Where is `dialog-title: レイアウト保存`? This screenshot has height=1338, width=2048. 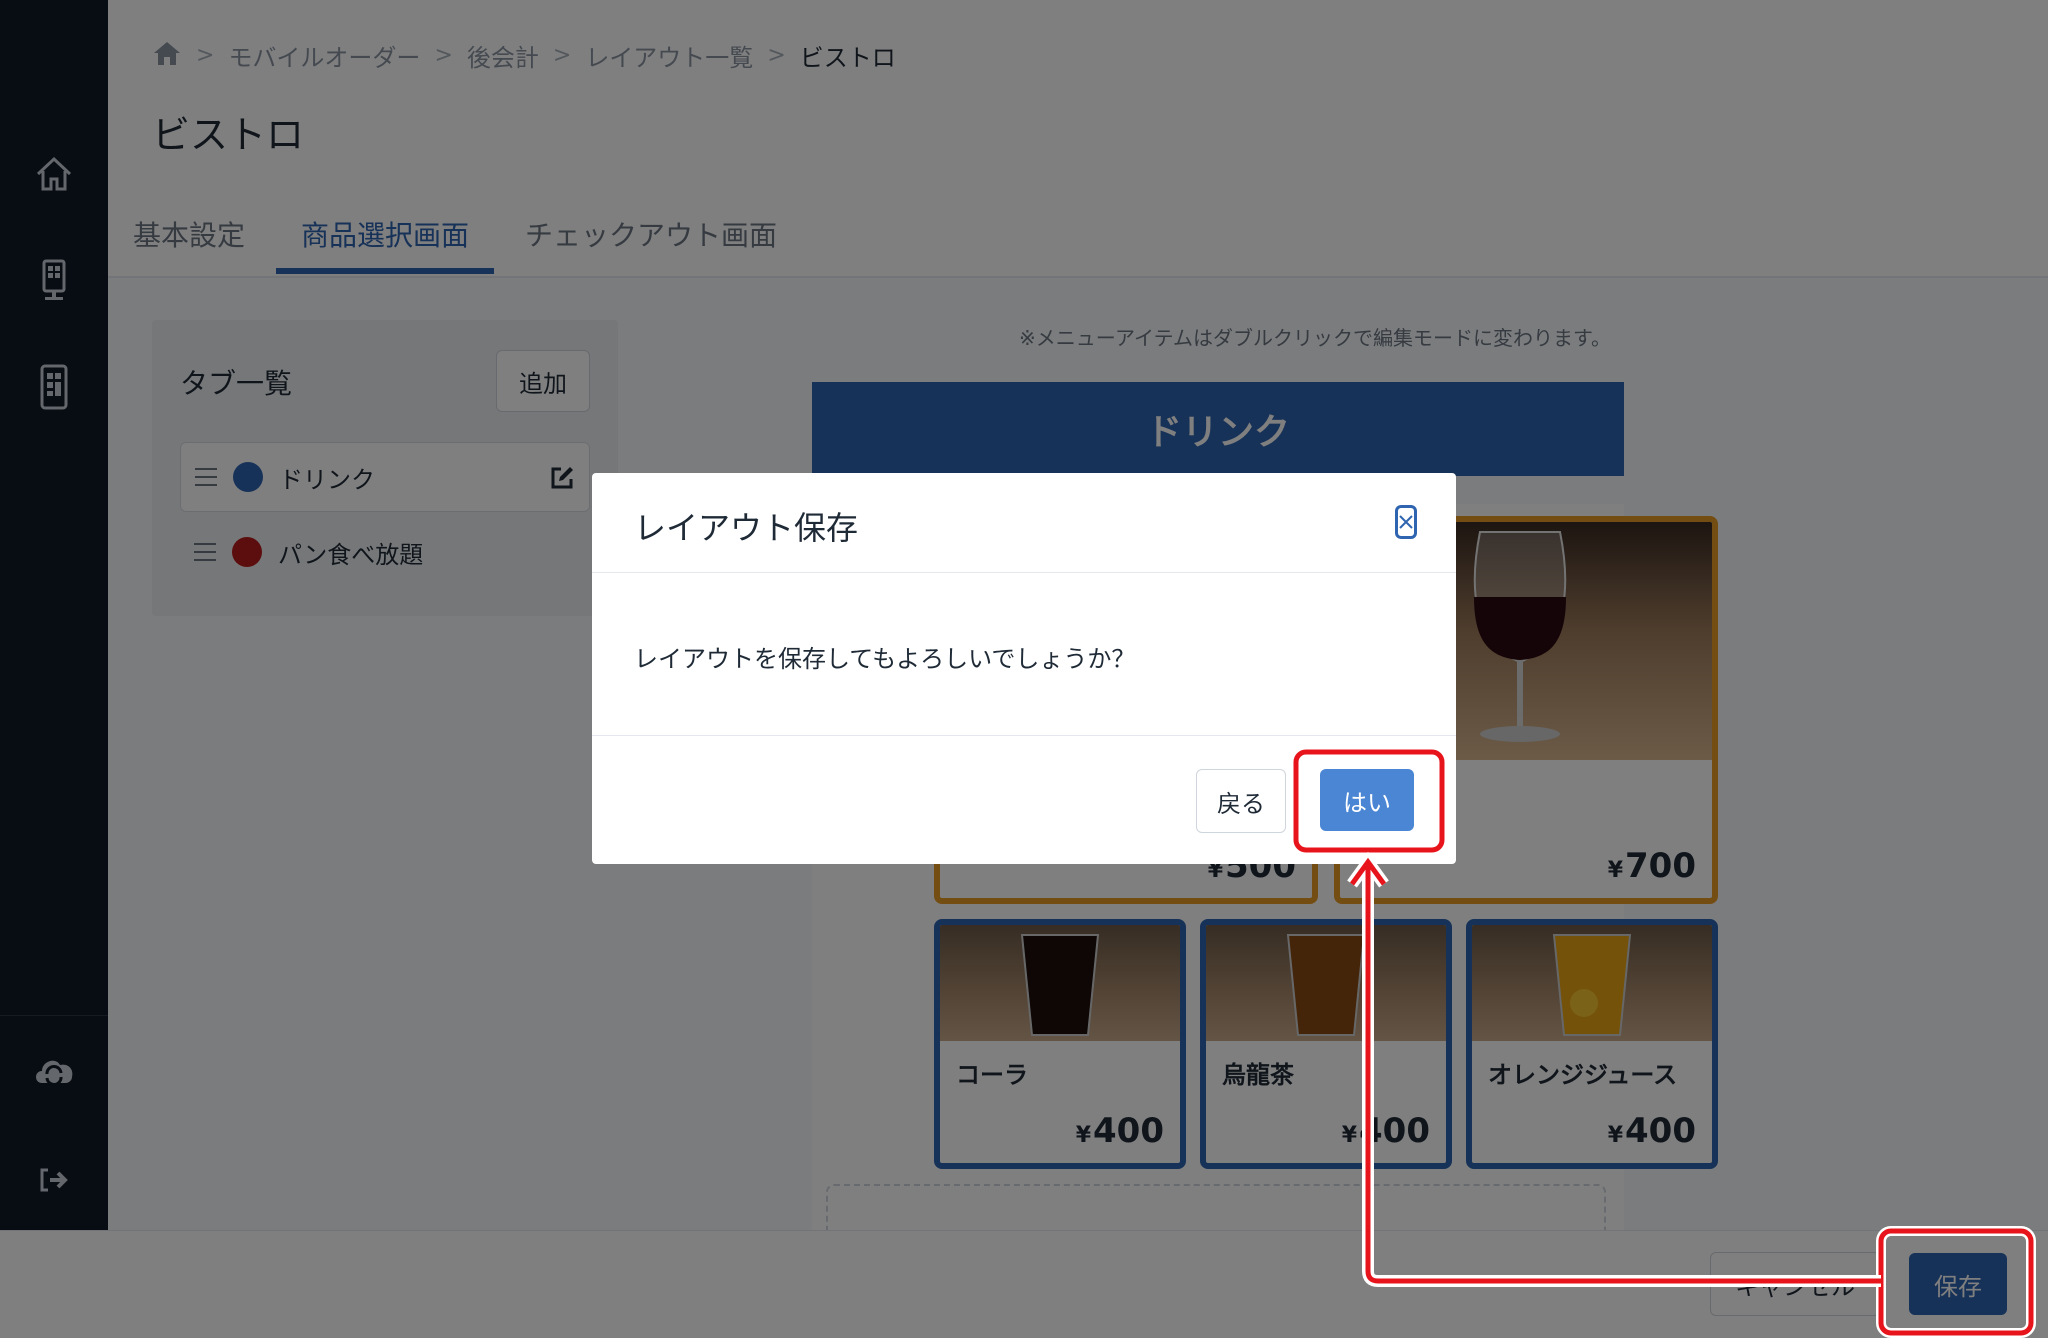 dialog-title: レイアウト保存 is located at coordinates (746, 528).